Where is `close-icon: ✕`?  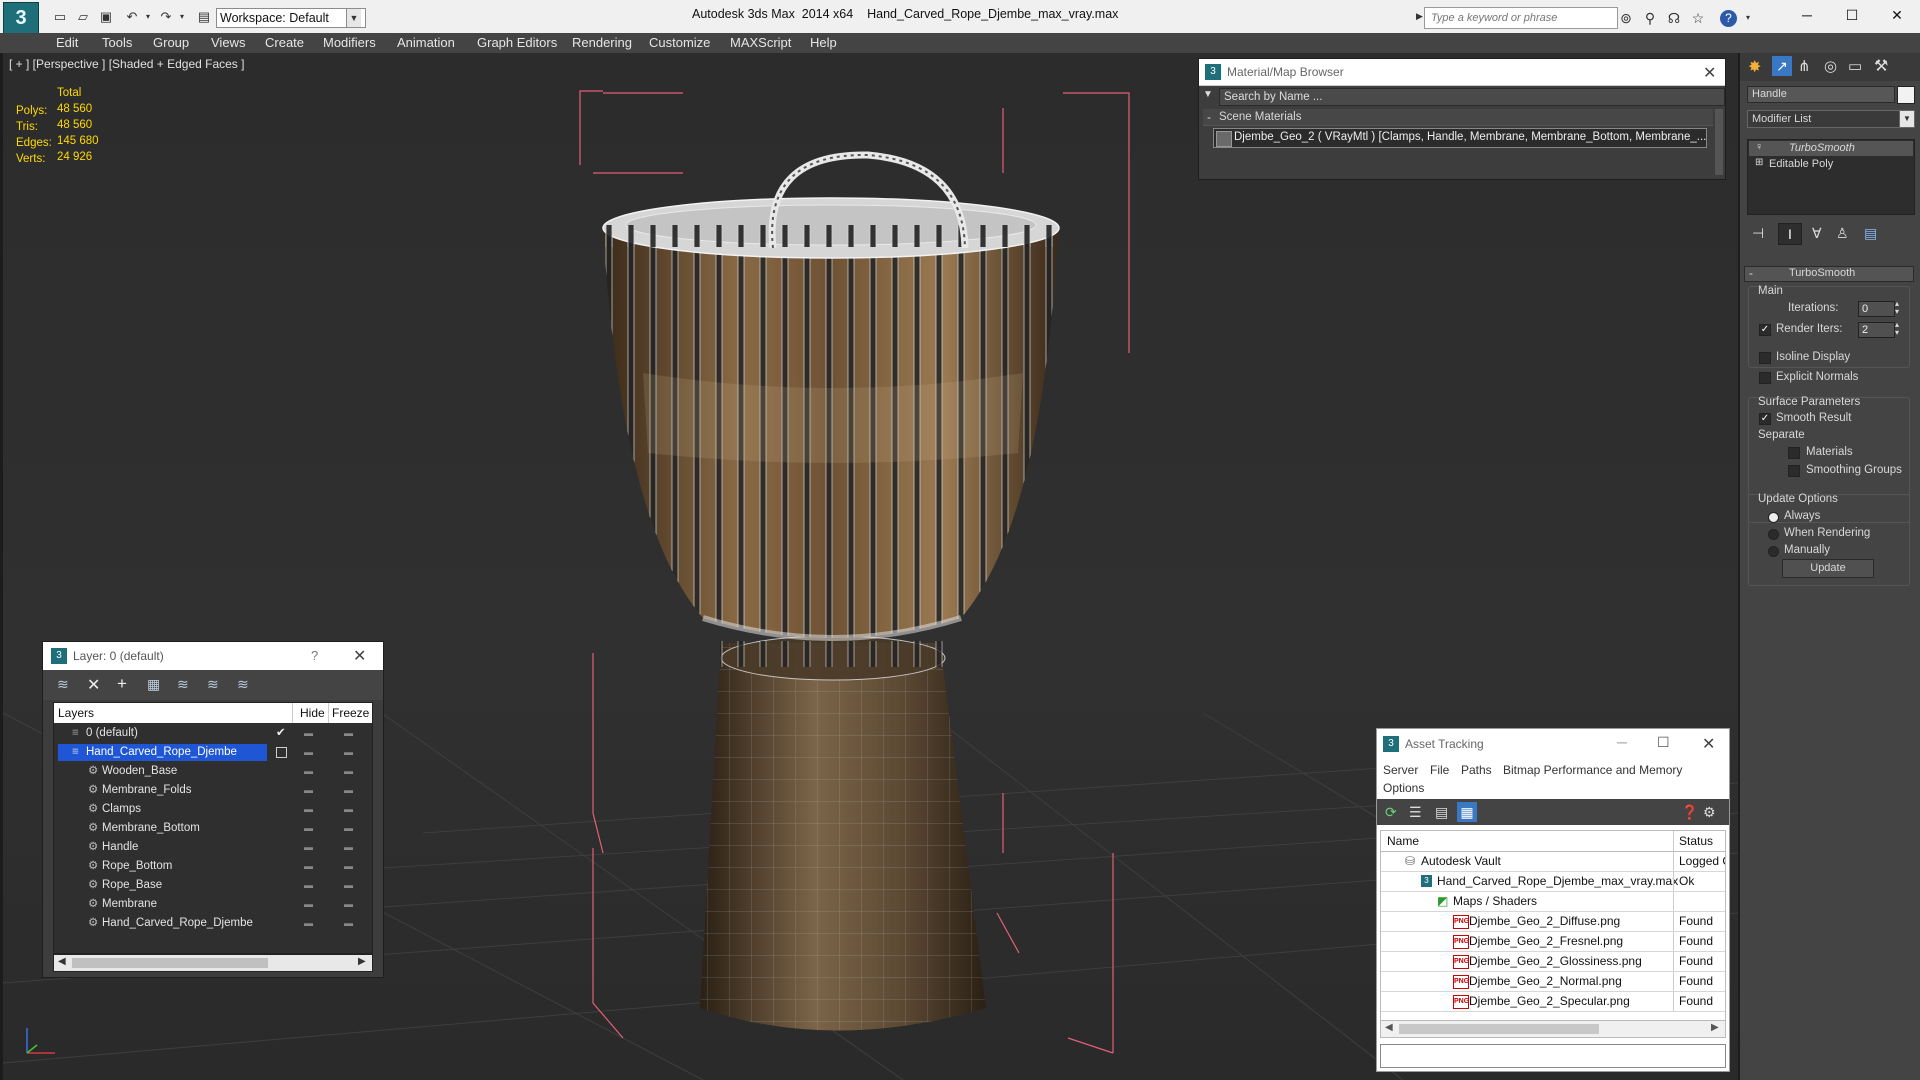
close-icon: ✕ is located at coordinates (1709, 73).